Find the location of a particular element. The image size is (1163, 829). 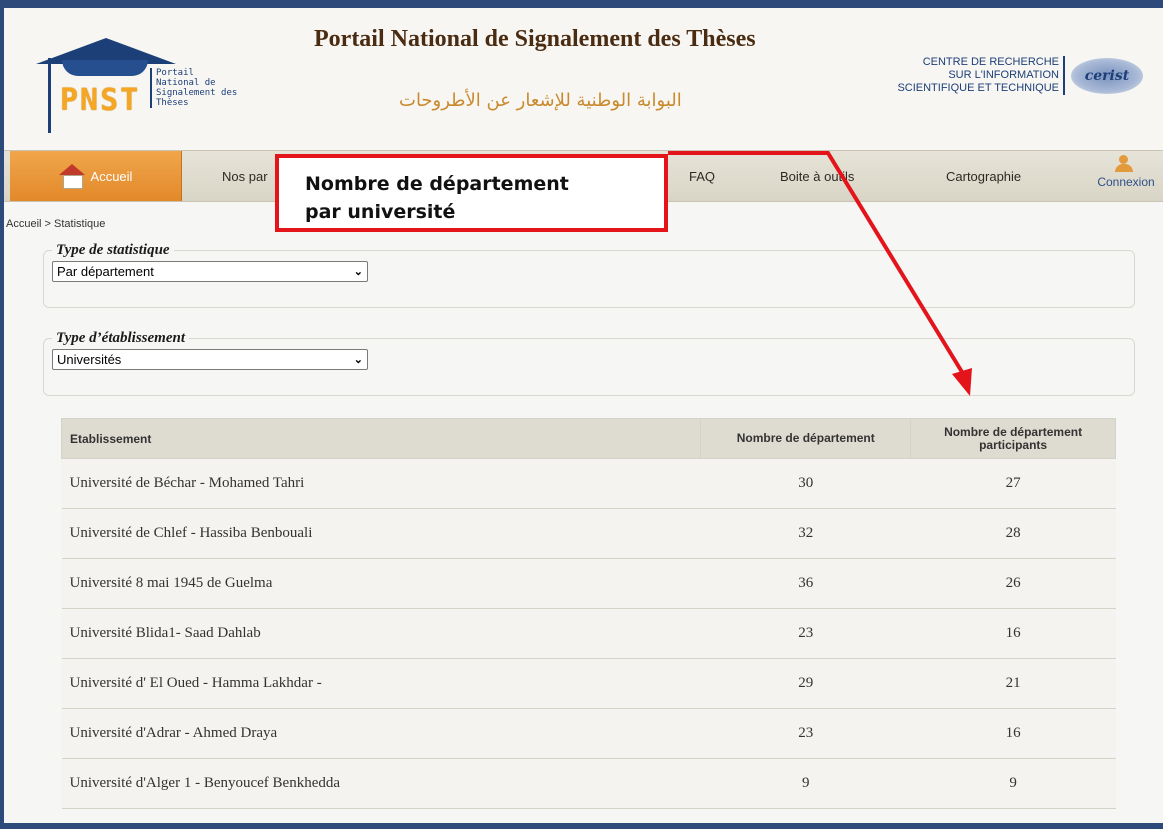

estab-type-fieldset: Type d’établissement Universités ⌄ is located at coordinates (589, 363).